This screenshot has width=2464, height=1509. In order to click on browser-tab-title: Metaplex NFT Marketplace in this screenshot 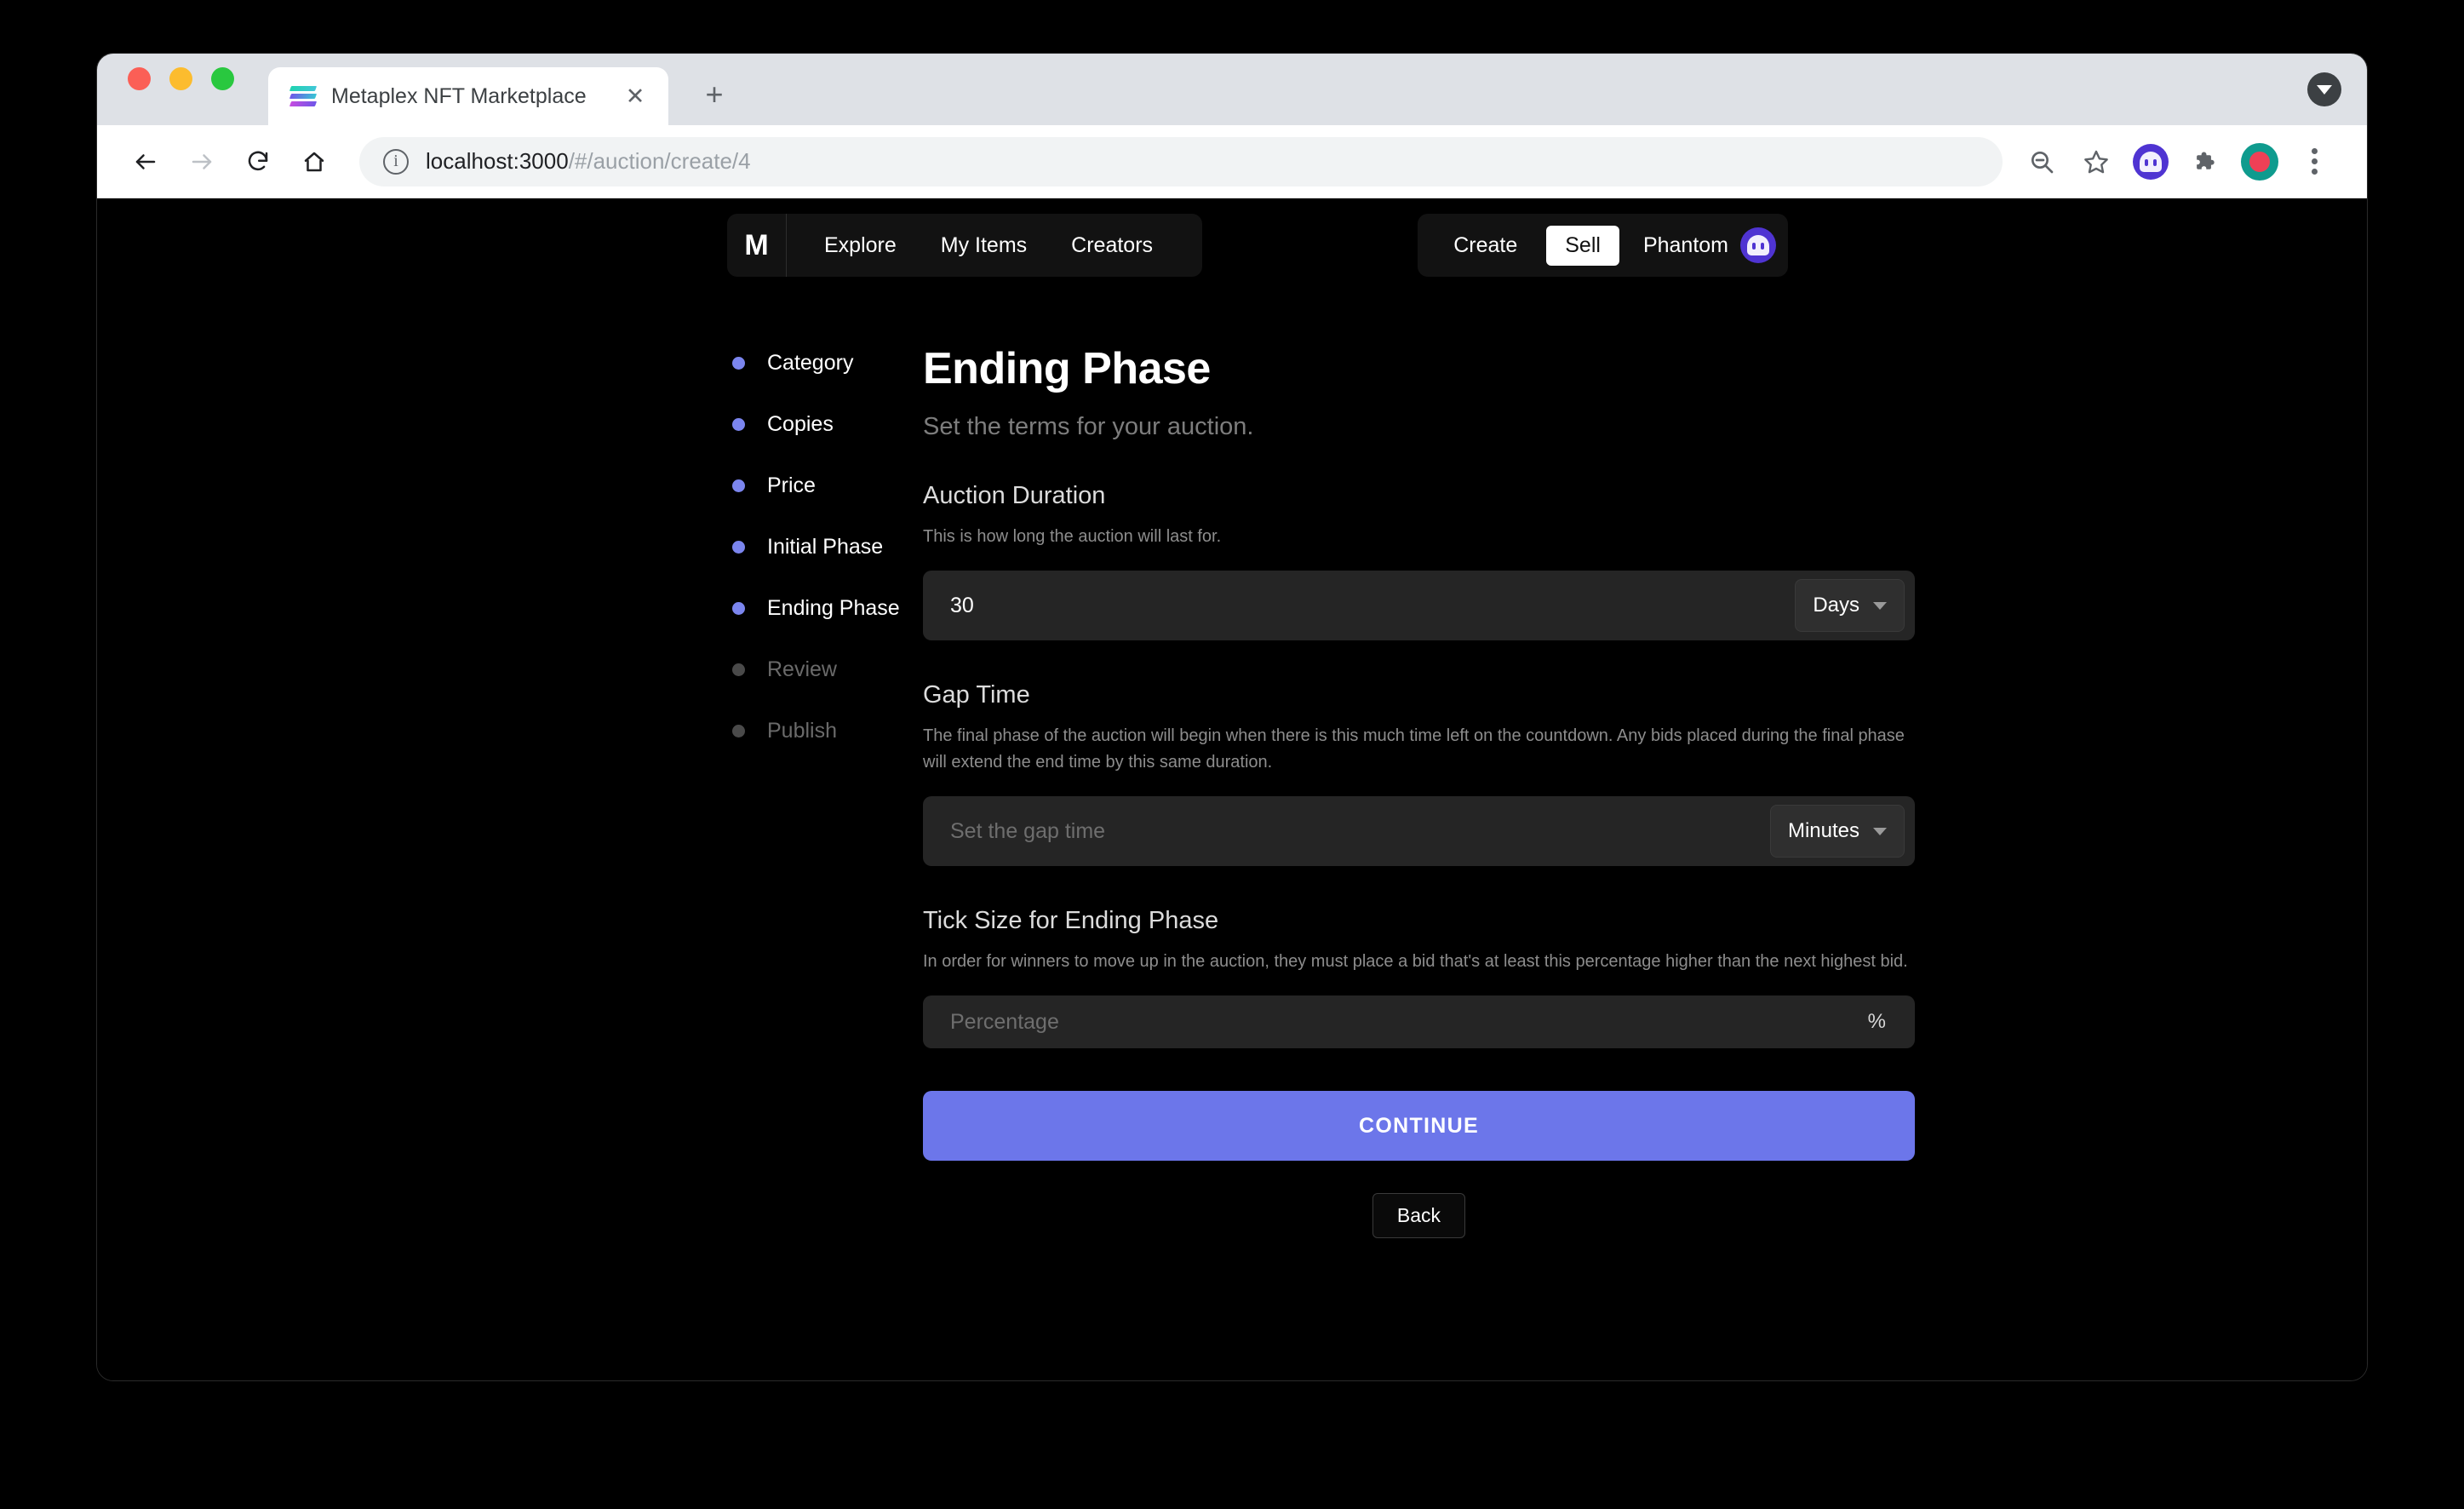, I will do `click(459, 95)`.